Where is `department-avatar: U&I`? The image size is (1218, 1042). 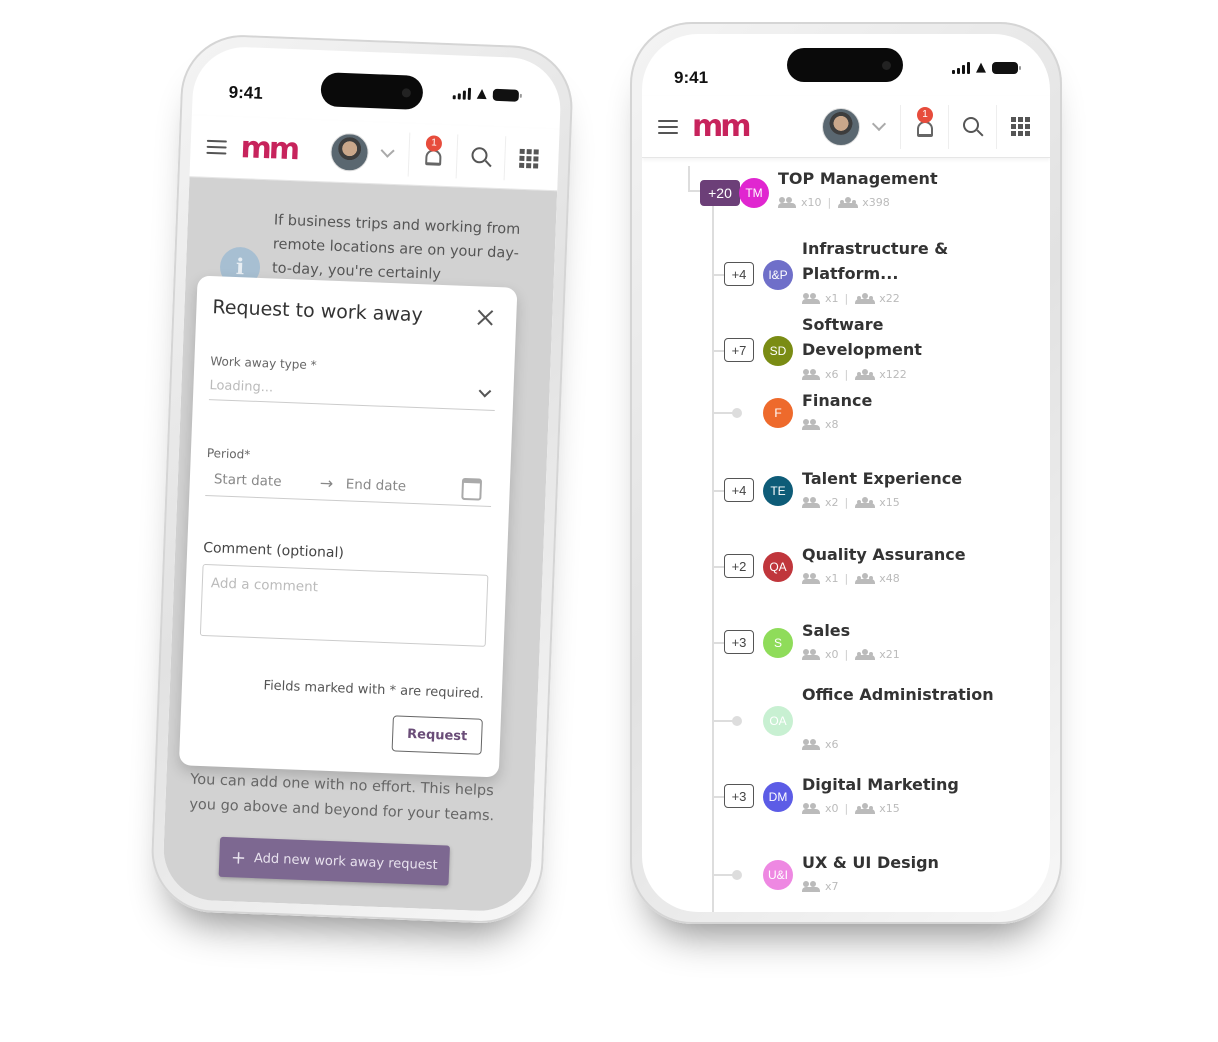 department-avatar: U&I is located at coordinates (778, 875).